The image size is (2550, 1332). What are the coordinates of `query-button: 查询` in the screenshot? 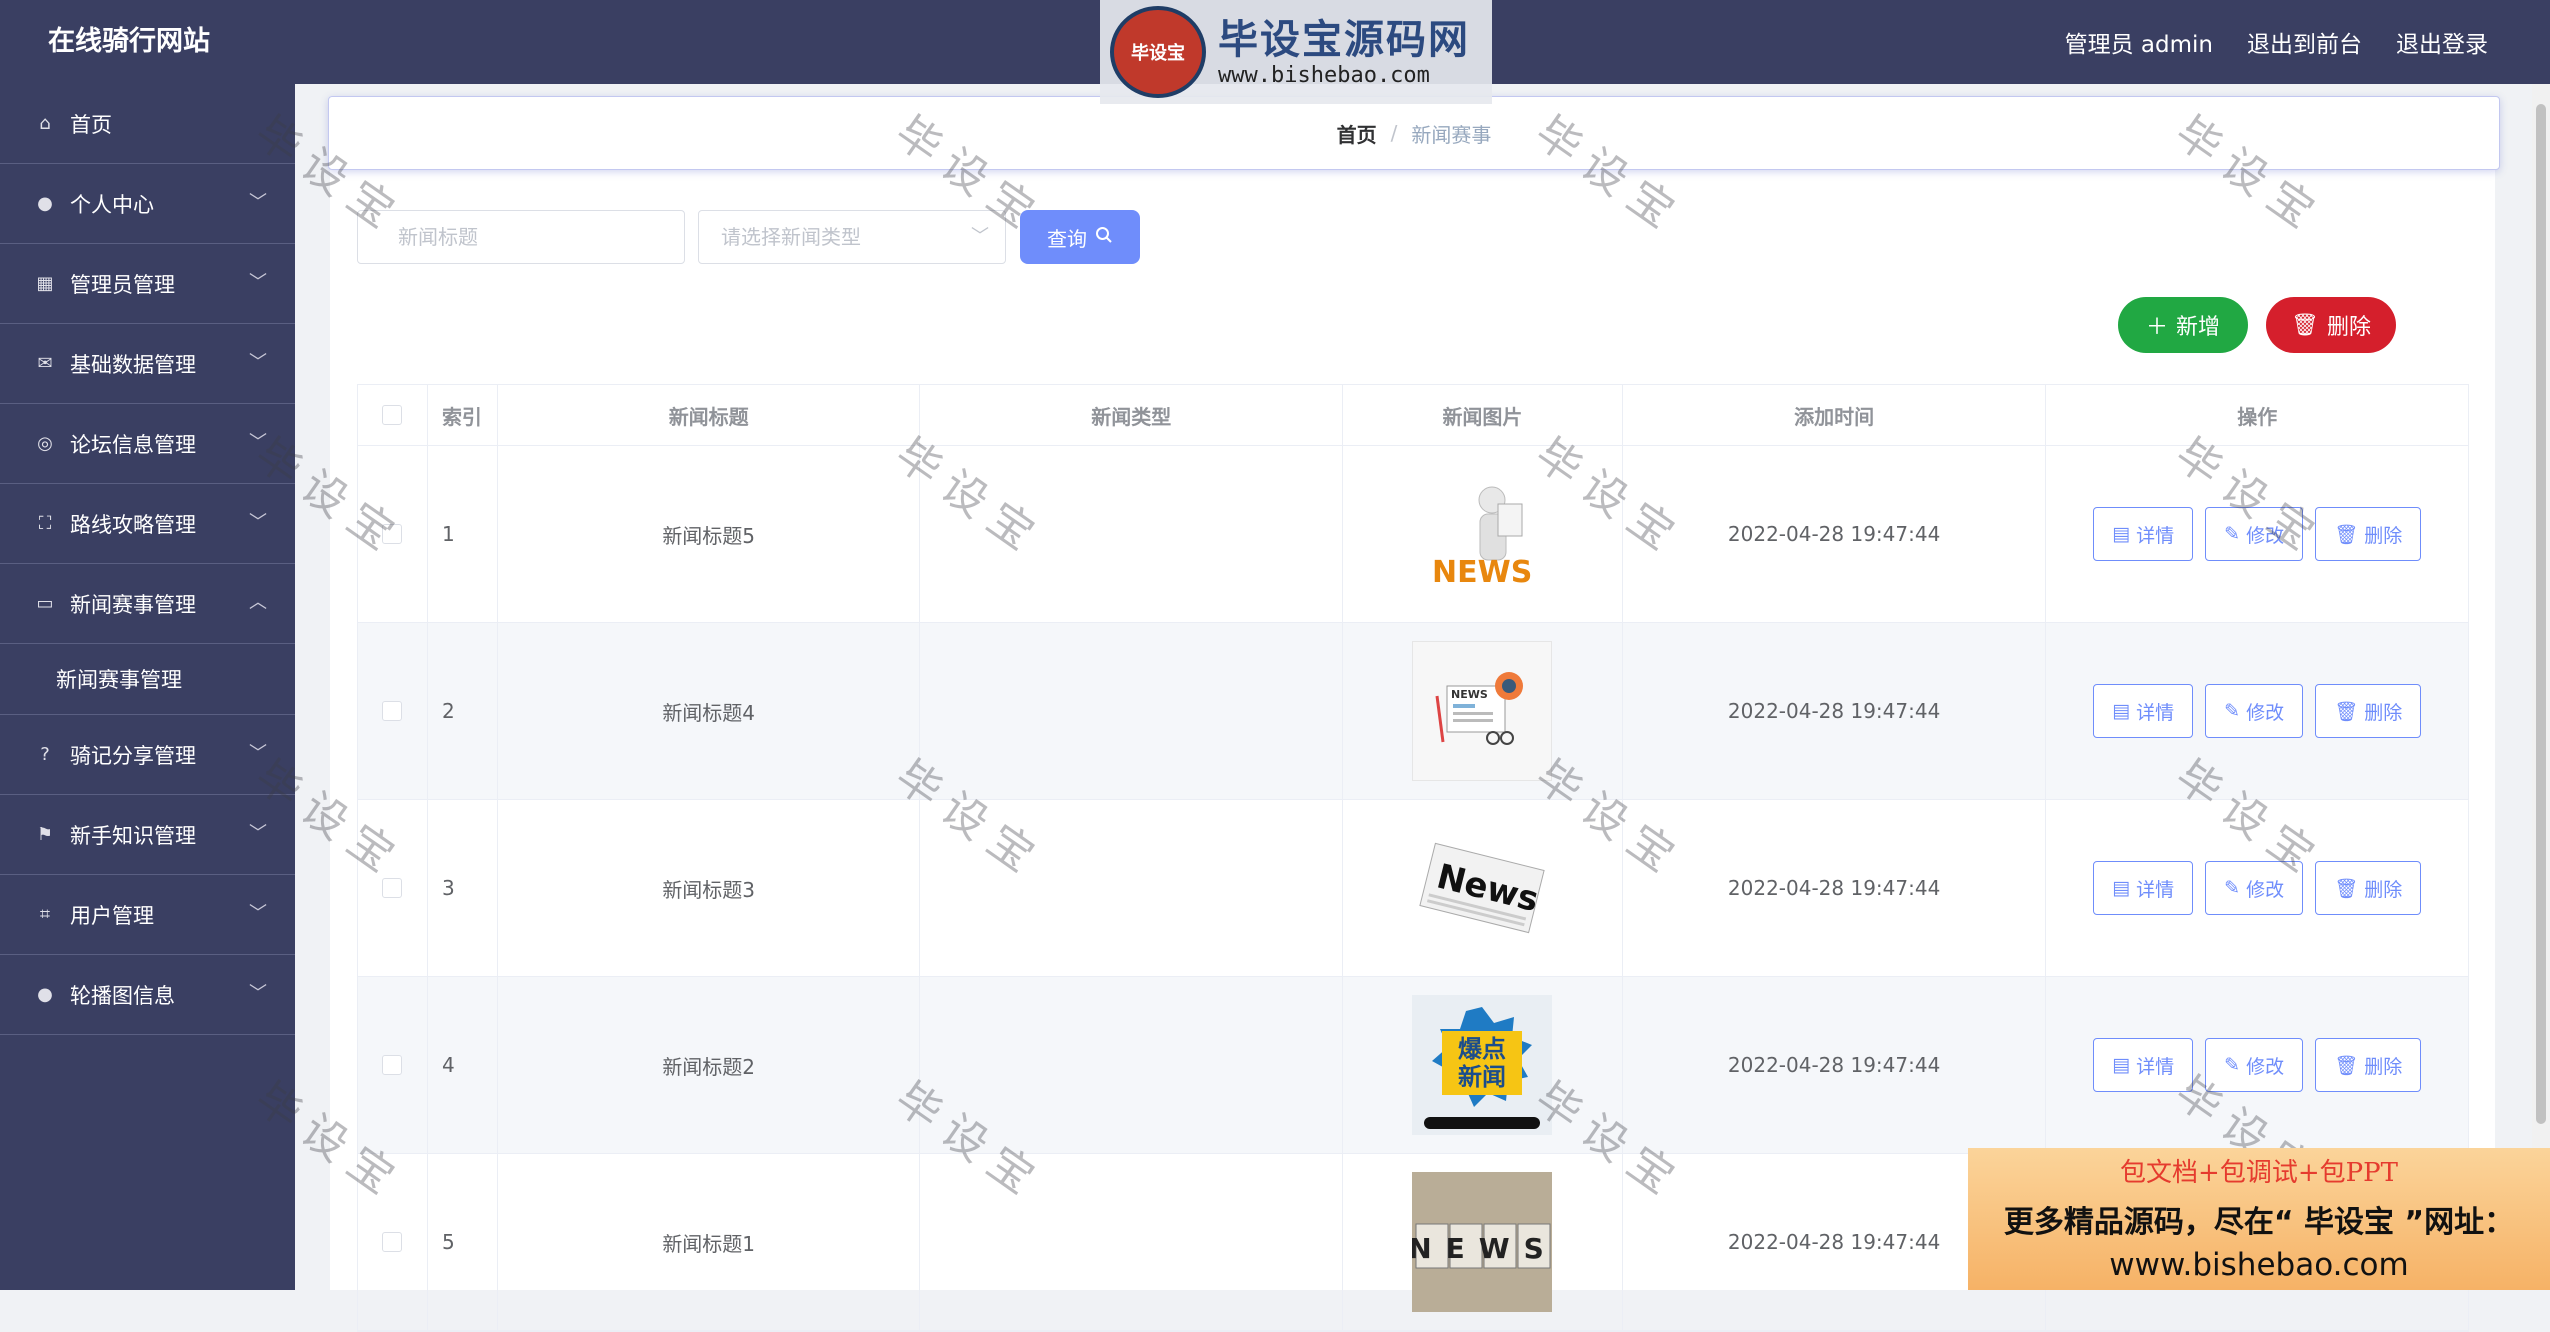 It's located at (1080, 237).